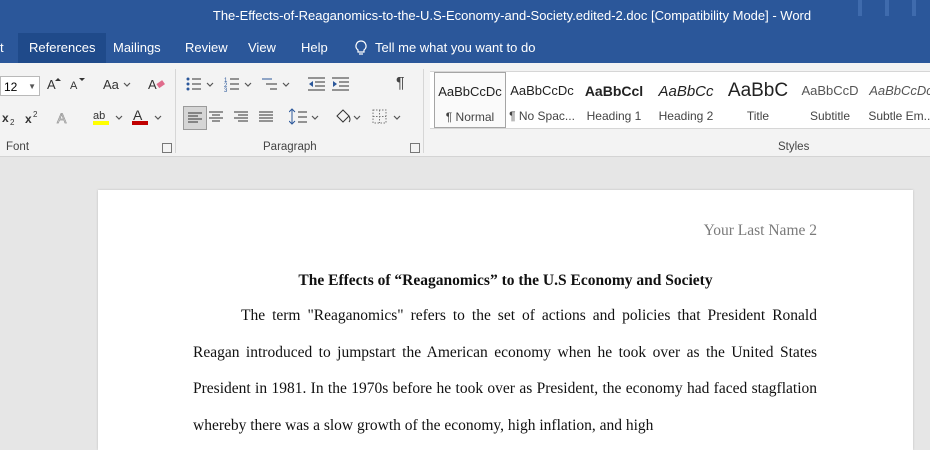 This screenshot has height=450, width=930. I want to click on style-sample: AaBbCc, so click(686, 91).